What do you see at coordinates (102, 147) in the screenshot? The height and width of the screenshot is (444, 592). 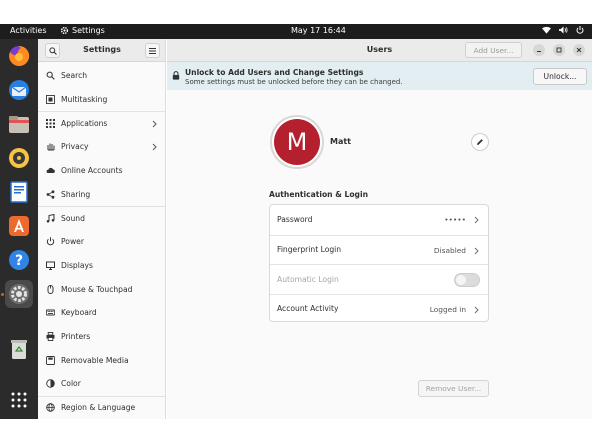 I see `sidebar-item-privacy: Privacy` at bounding box center [102, 147].